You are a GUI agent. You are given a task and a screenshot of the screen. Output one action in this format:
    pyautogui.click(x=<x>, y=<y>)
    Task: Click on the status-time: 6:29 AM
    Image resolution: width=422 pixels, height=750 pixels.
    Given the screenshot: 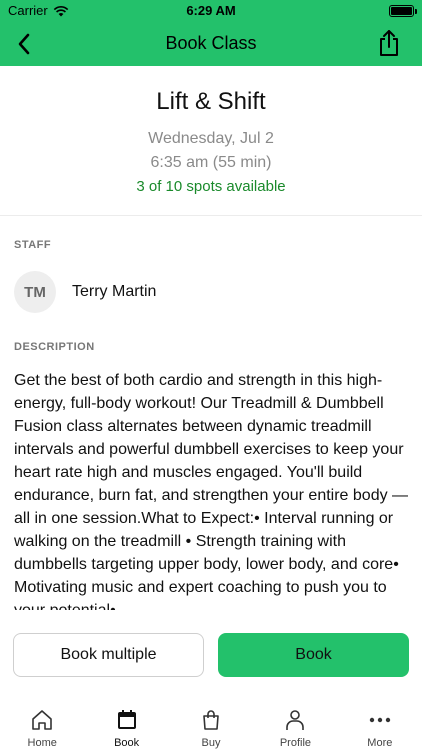 What is the action you would take?
    pyautogui.click(x=211, y=10)
    